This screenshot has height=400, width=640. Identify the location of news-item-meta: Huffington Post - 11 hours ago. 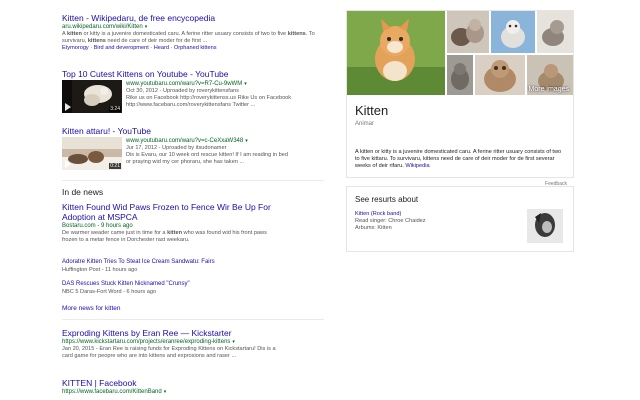
(100, 269).